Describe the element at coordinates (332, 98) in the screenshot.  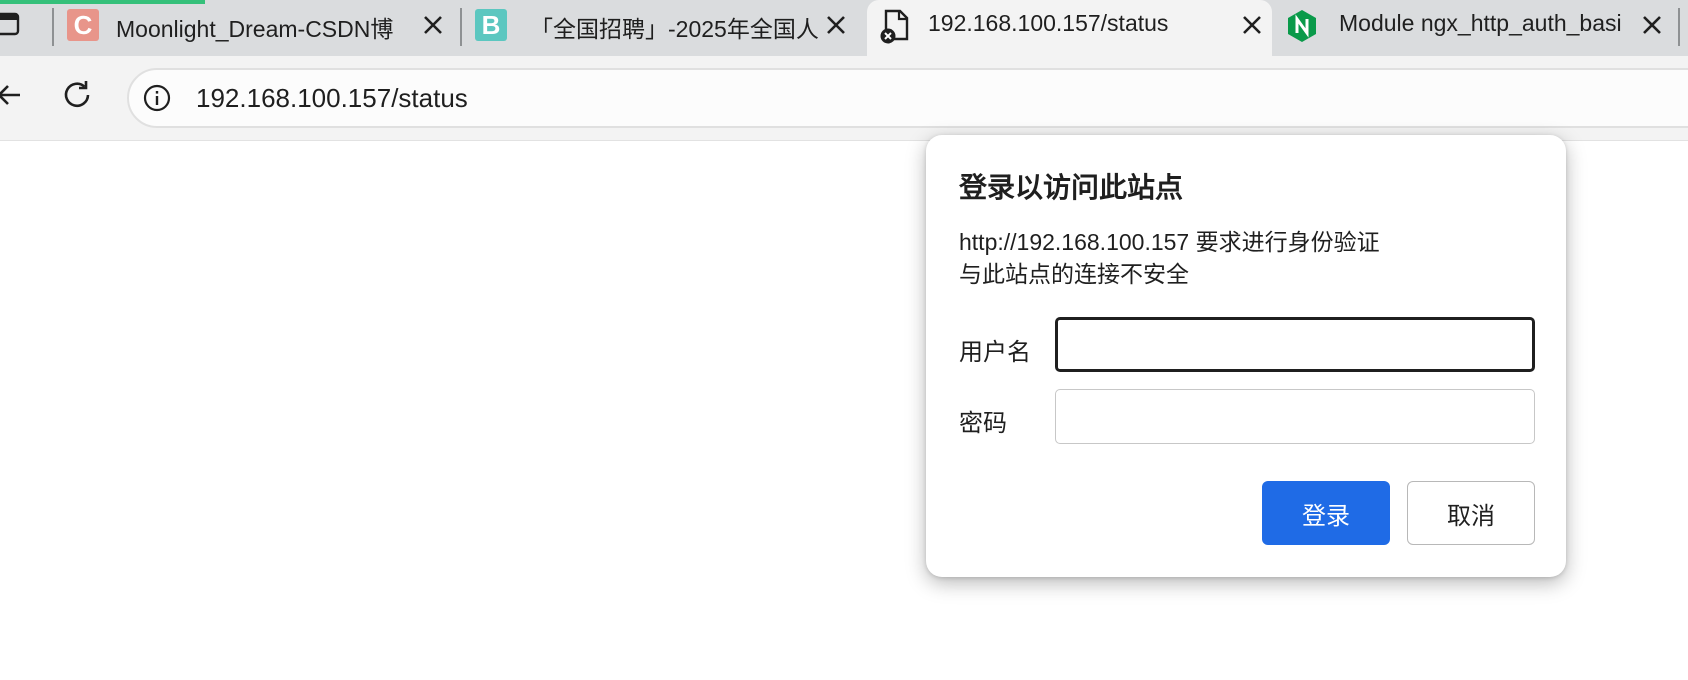
I see `url-text: 192.168.100.157/status` at that location.